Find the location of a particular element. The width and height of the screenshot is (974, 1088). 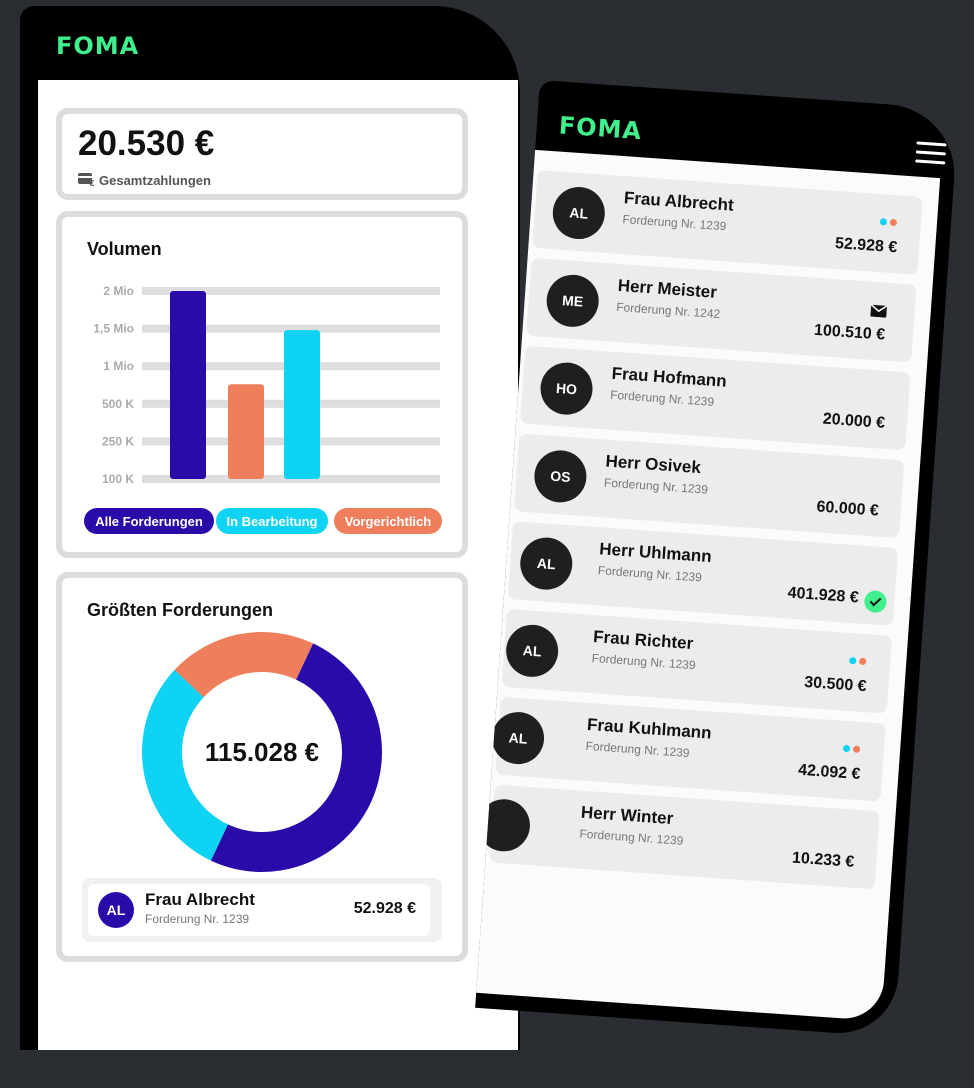

payment-card-icon: € is located at coordinates (86, 180).